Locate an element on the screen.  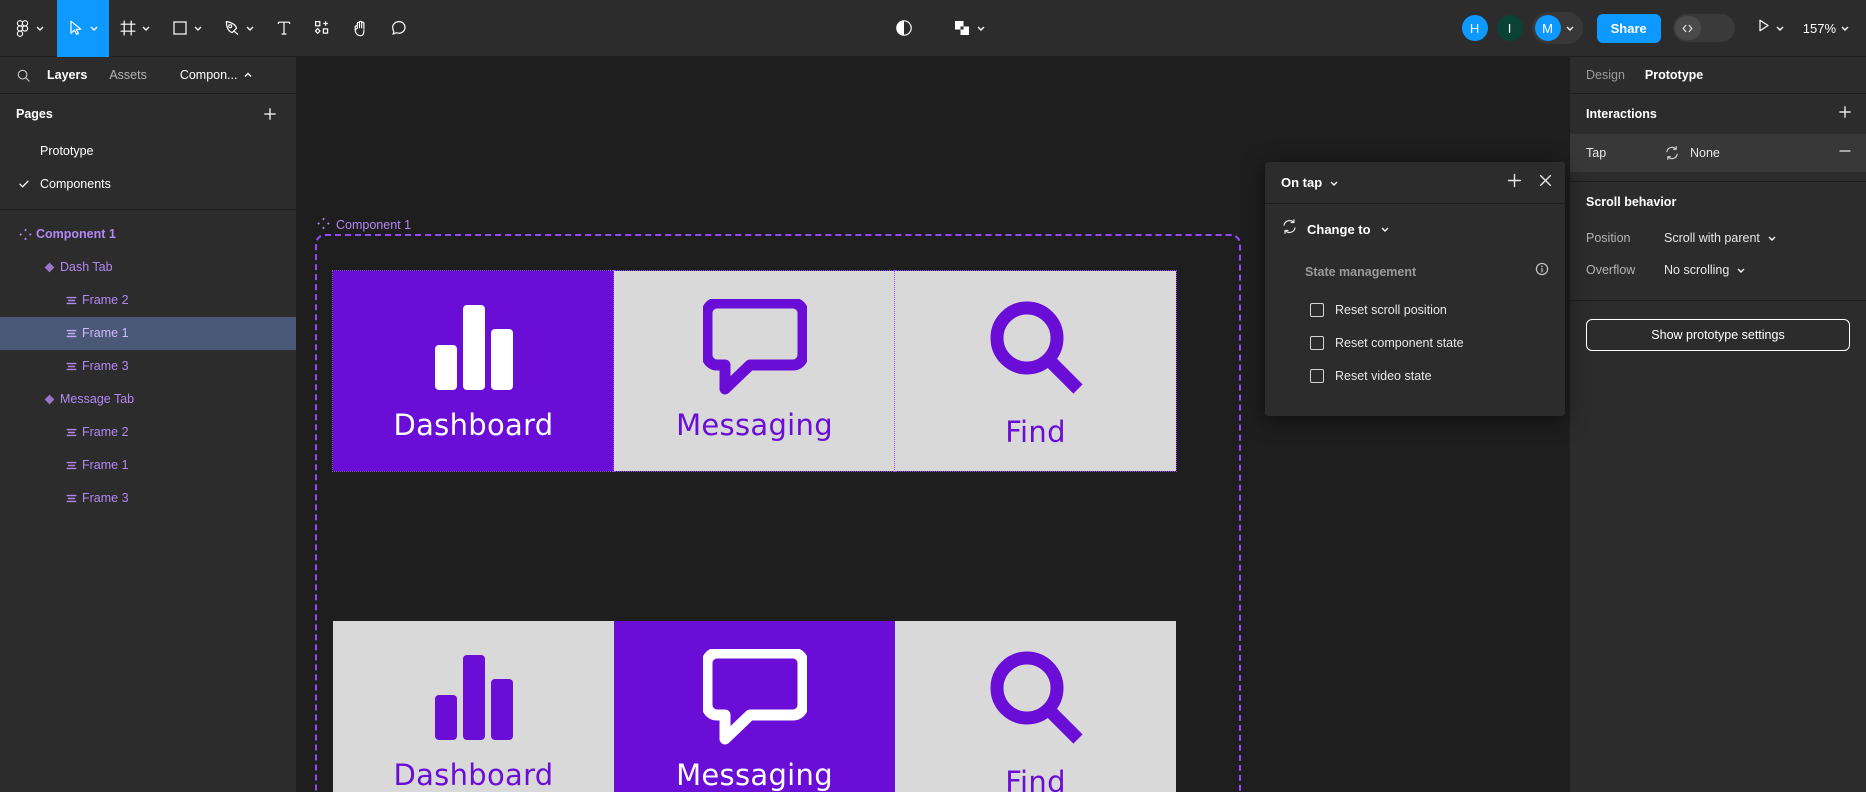
right-panel-tabs: Design Prototype is located at coordinates (1718, 75).